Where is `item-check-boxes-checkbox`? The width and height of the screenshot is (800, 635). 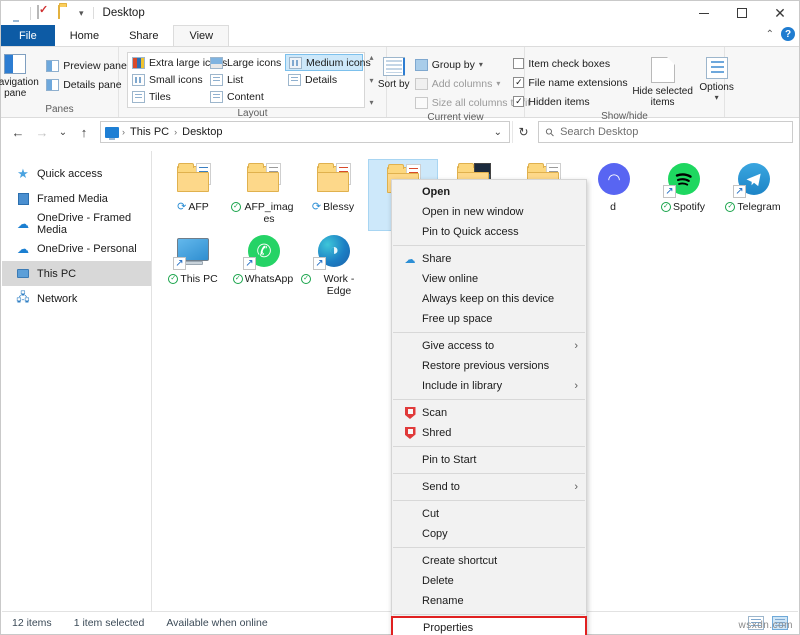 item-check-boxes-checkbox is located at coordinates (519, 63).